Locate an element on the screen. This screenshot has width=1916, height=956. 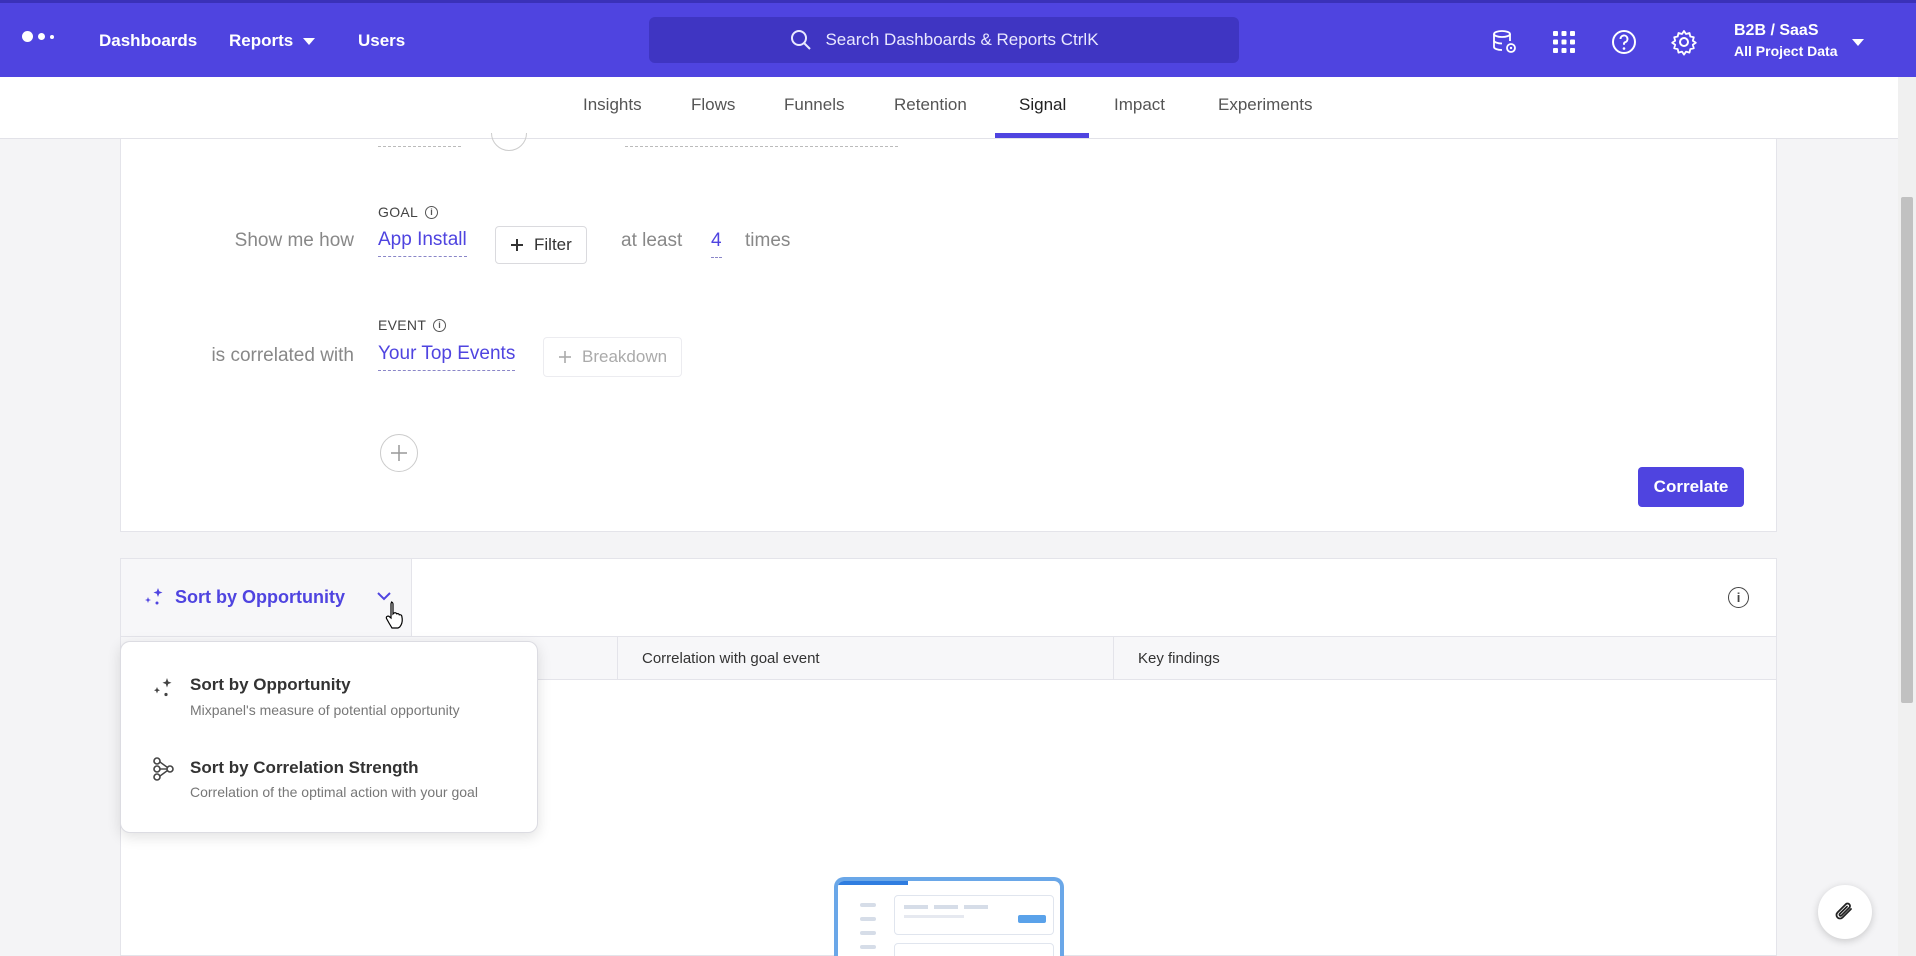
paperclip-icon is located at coordinates (1843, 911).